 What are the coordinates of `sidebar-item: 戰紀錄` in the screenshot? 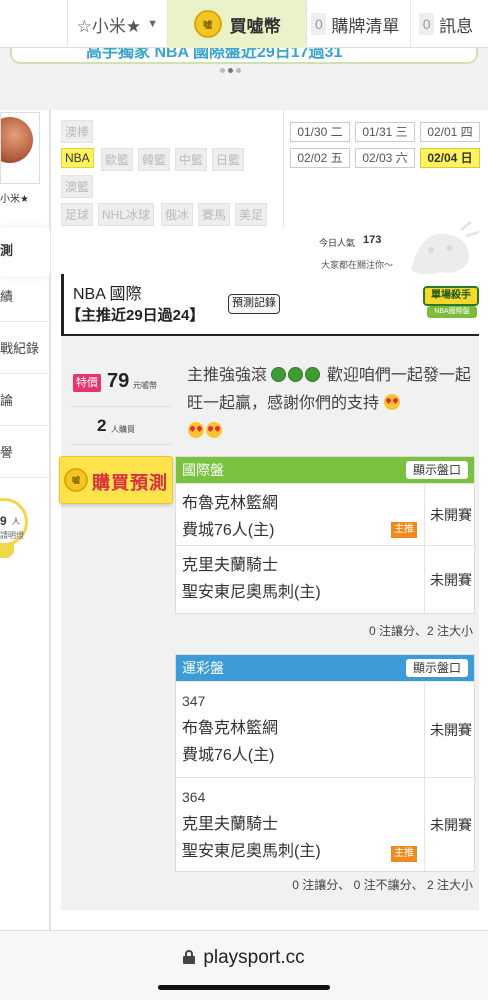 It's located at (25, 348).